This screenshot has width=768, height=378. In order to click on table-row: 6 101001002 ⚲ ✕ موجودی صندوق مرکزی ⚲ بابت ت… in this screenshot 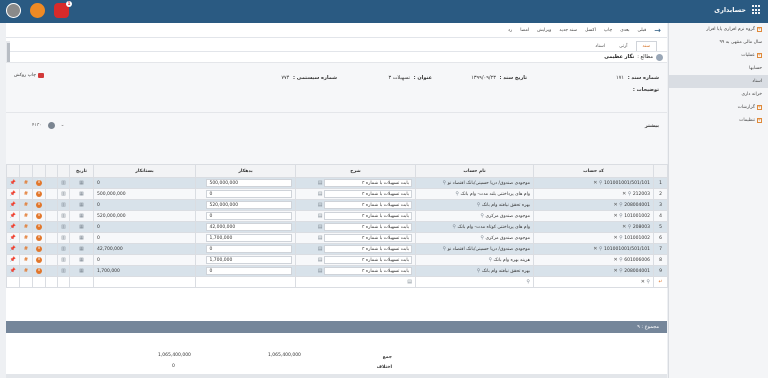, I will do `click(337, 238)`.